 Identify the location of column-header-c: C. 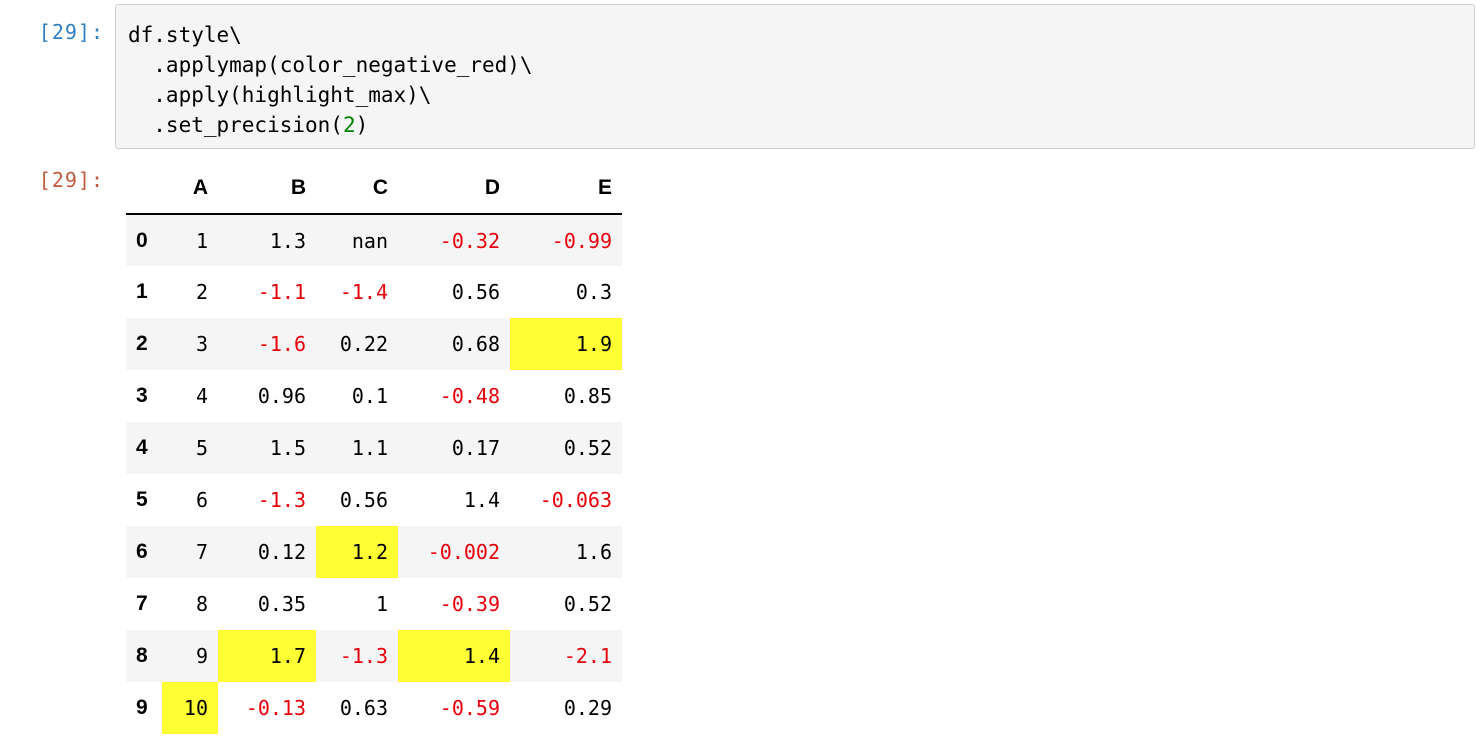
(357, 188).